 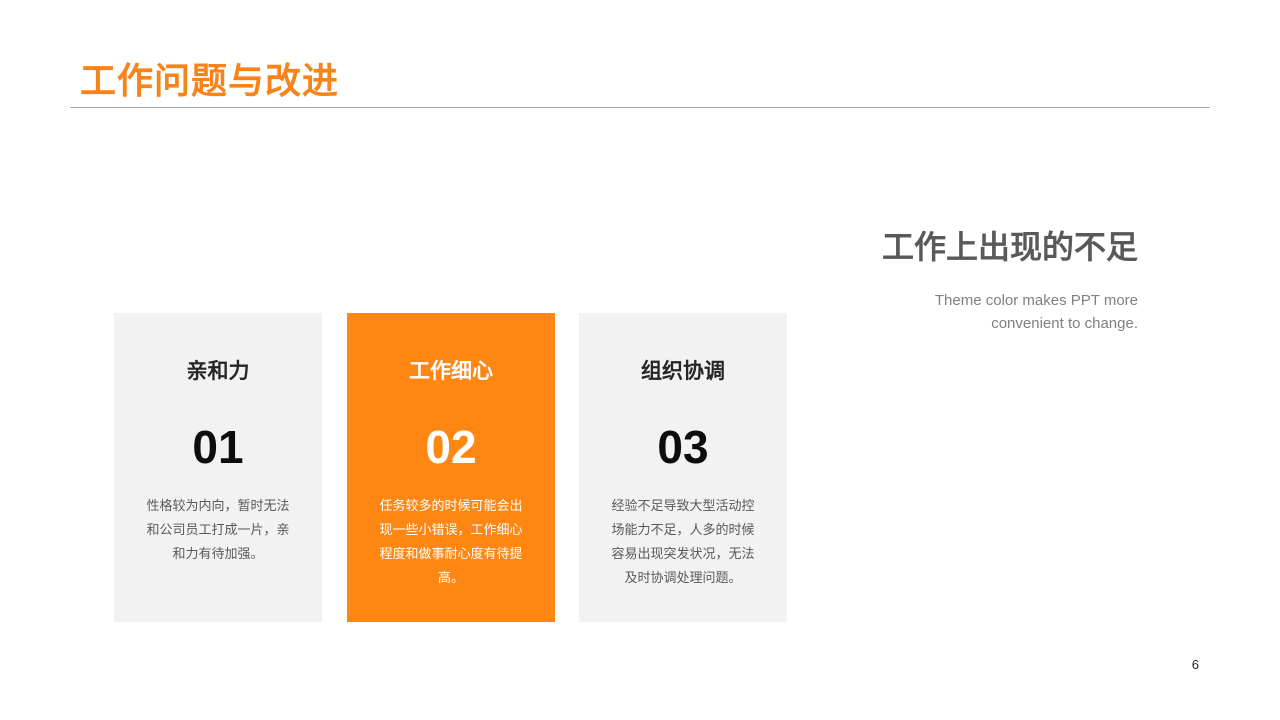 What do you see at coordinates (640, 107) in the screenshot?
I see `title-divider` at bounding box center [640, 107].